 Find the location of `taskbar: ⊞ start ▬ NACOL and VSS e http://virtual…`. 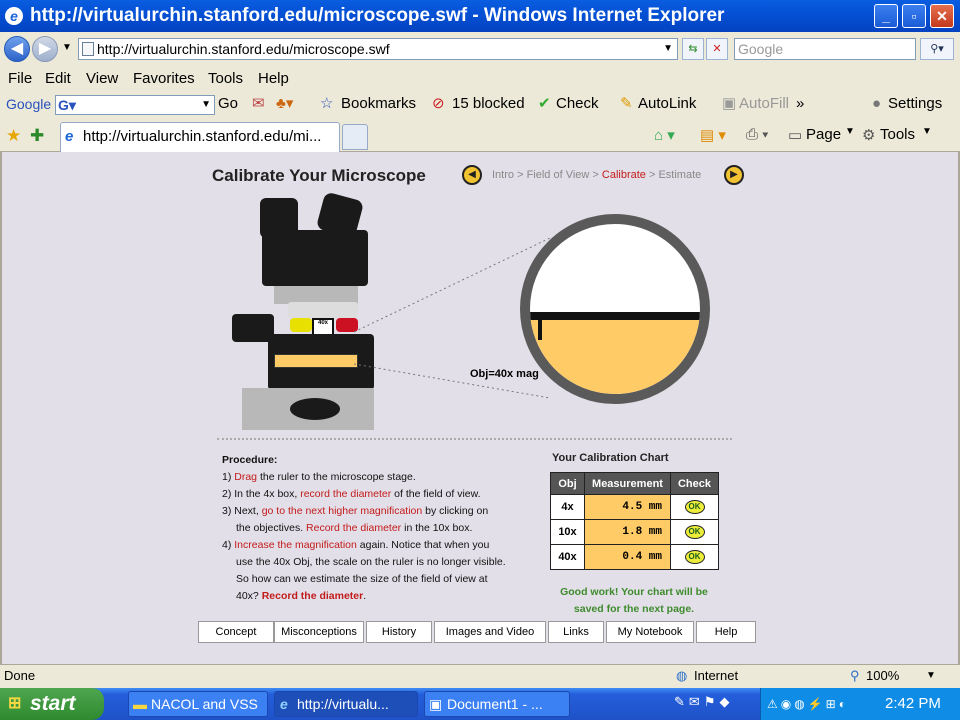

taskbar: ⊞ start ▬ NACOL and VSS e http://virtual… is located at coordinates (480, 704).